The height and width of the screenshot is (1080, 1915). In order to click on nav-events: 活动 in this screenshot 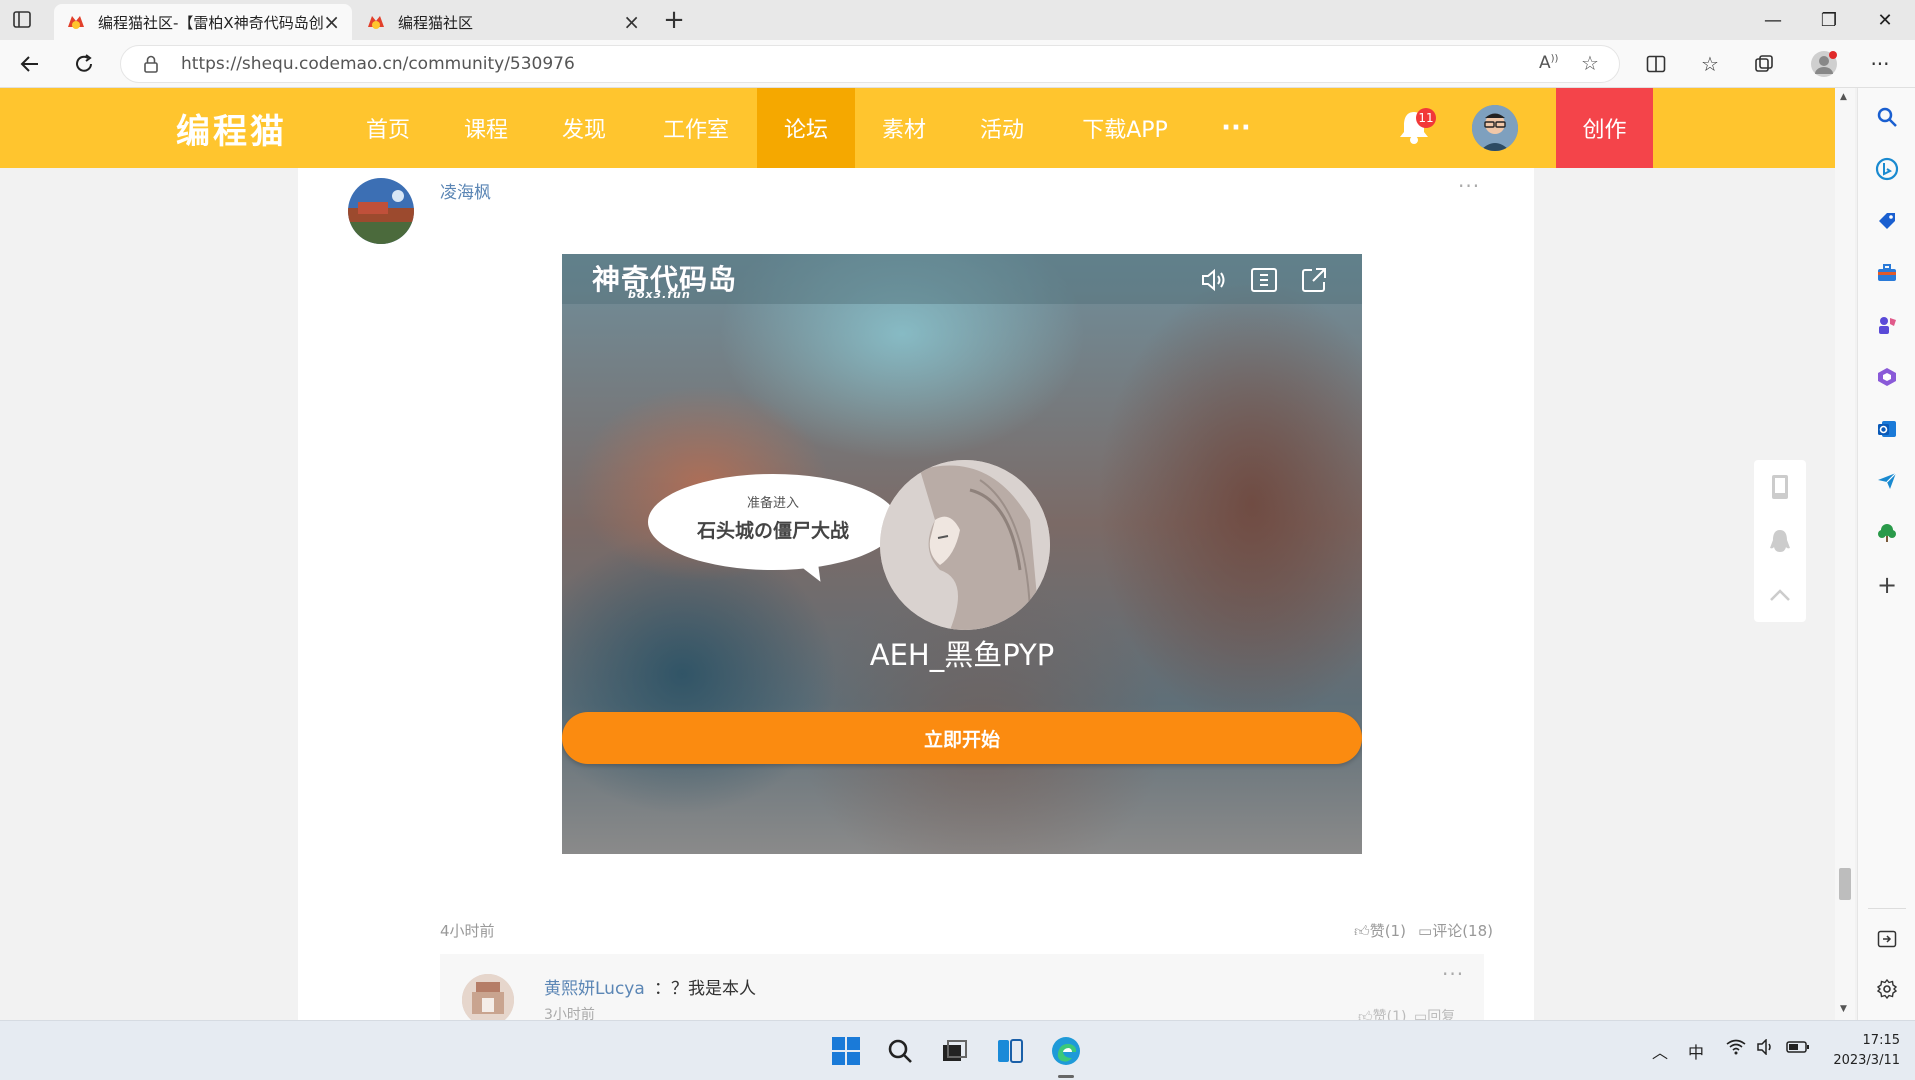, I will do `click(1002, 128)`.